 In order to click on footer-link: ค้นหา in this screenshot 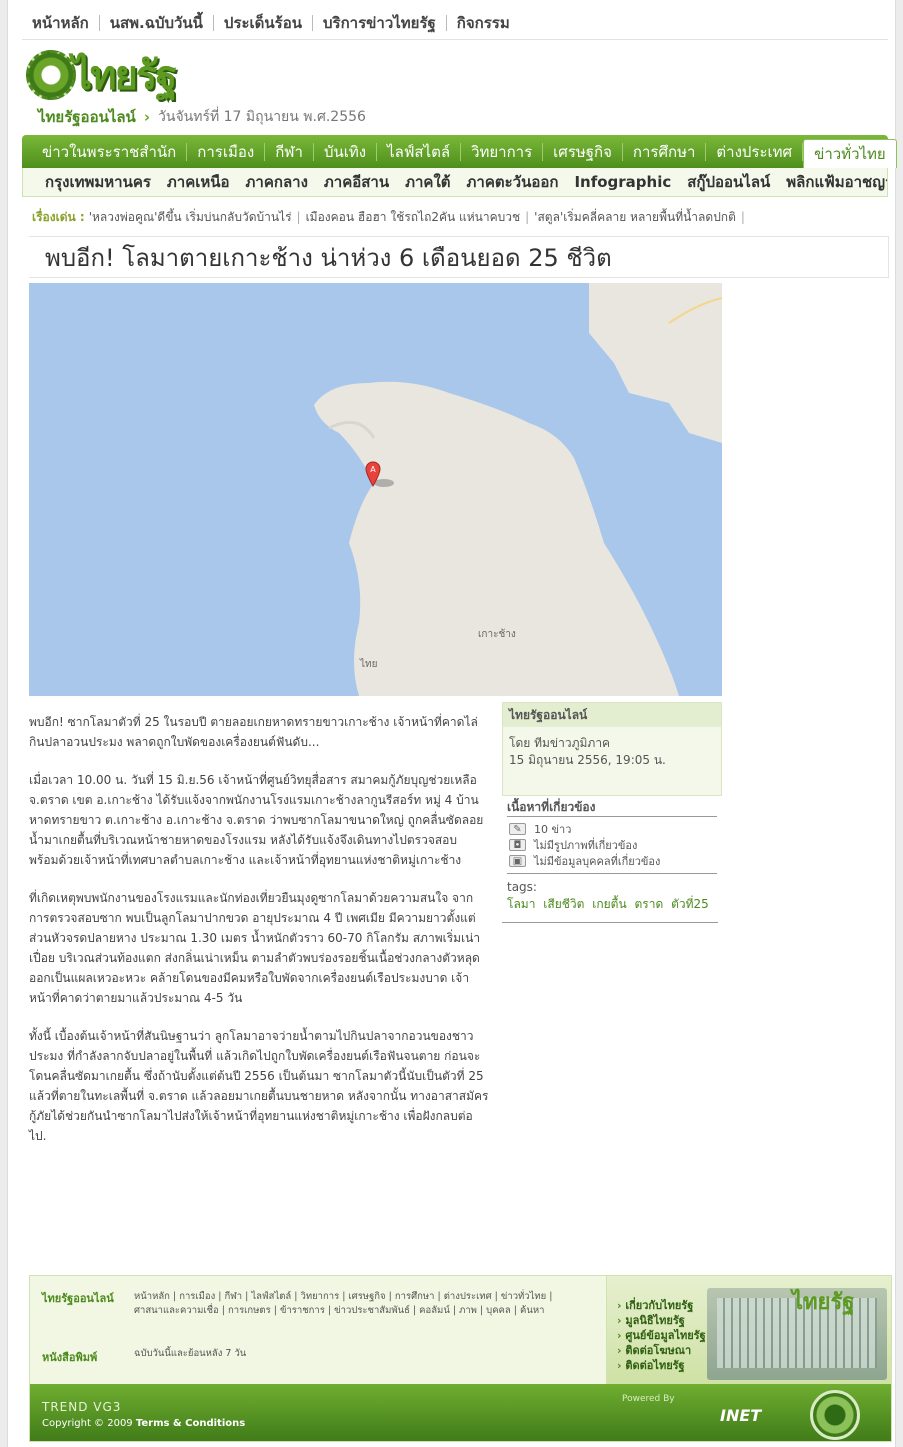, I will do `click(532, 1310)`.